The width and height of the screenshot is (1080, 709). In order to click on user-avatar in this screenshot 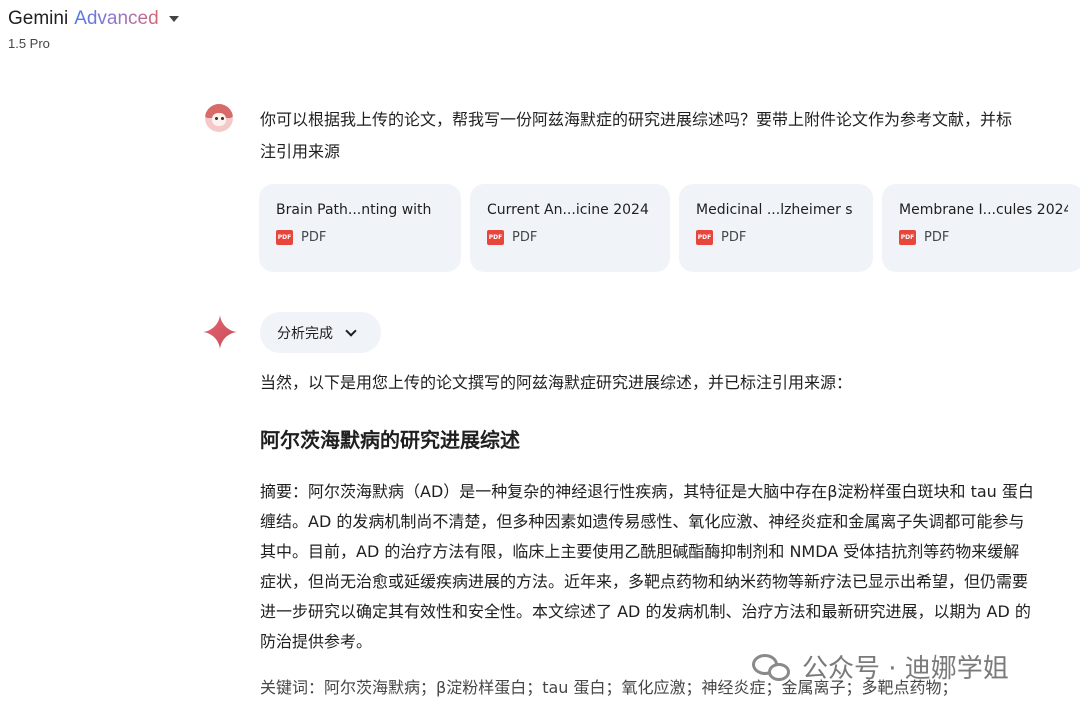, I will do `click(219, 118)`.